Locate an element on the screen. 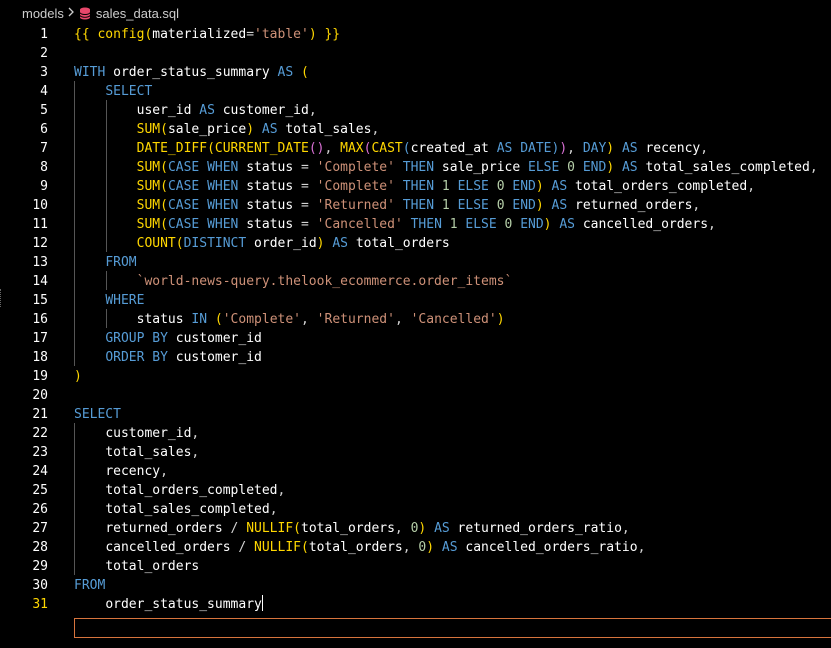 The height and width of the screenshot is (648, 831). line-number: 2 is located at coordinates (44, 53).